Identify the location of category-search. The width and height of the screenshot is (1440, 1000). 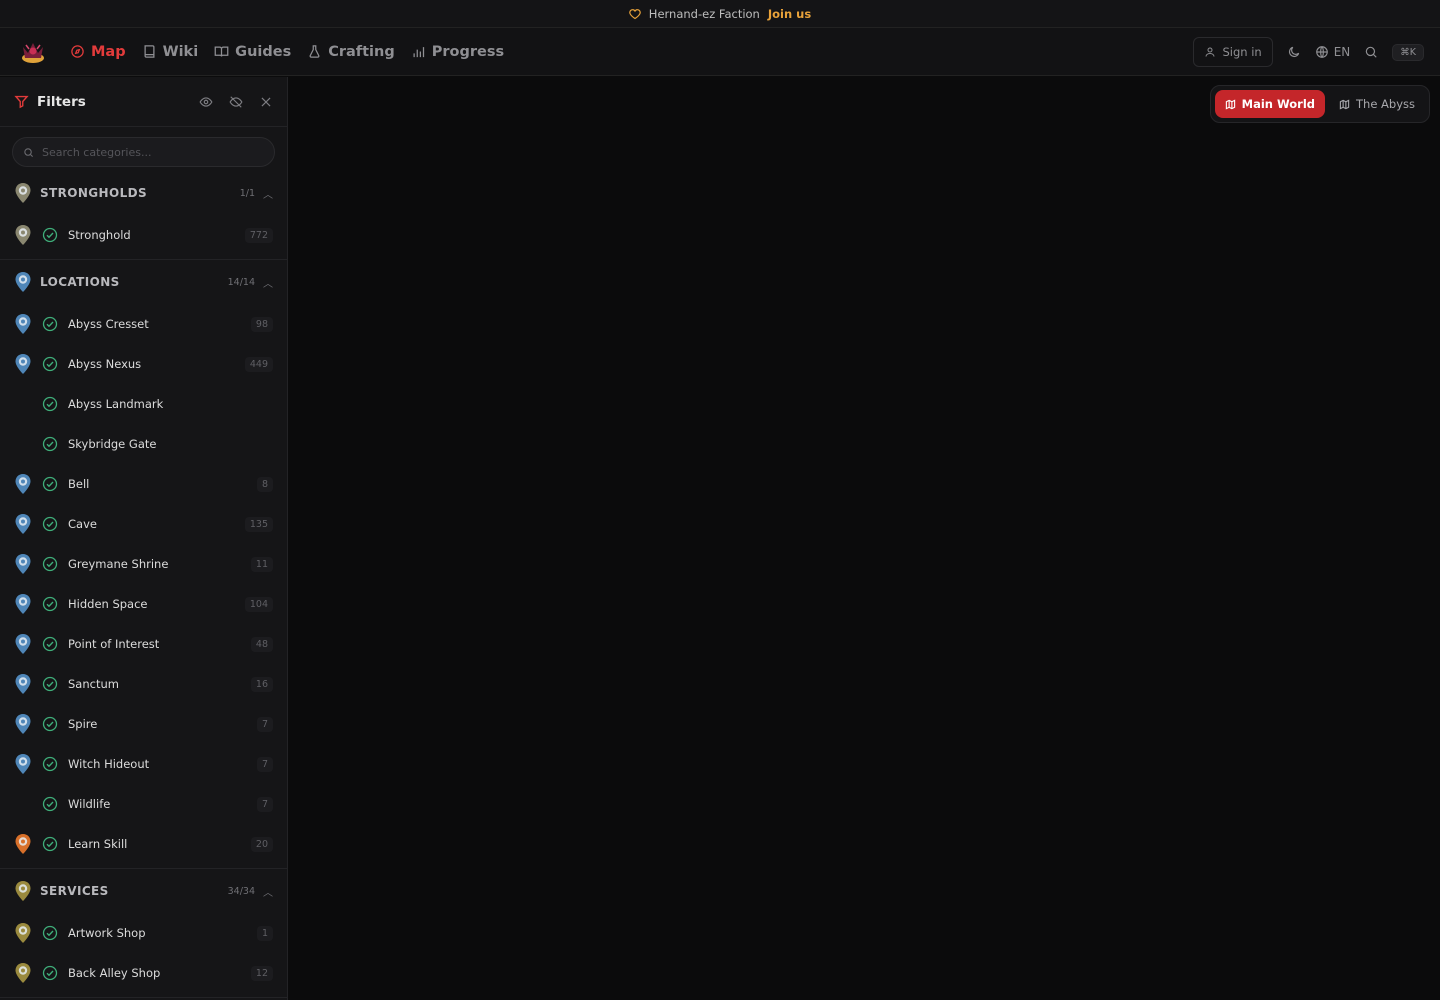
(143, 152).